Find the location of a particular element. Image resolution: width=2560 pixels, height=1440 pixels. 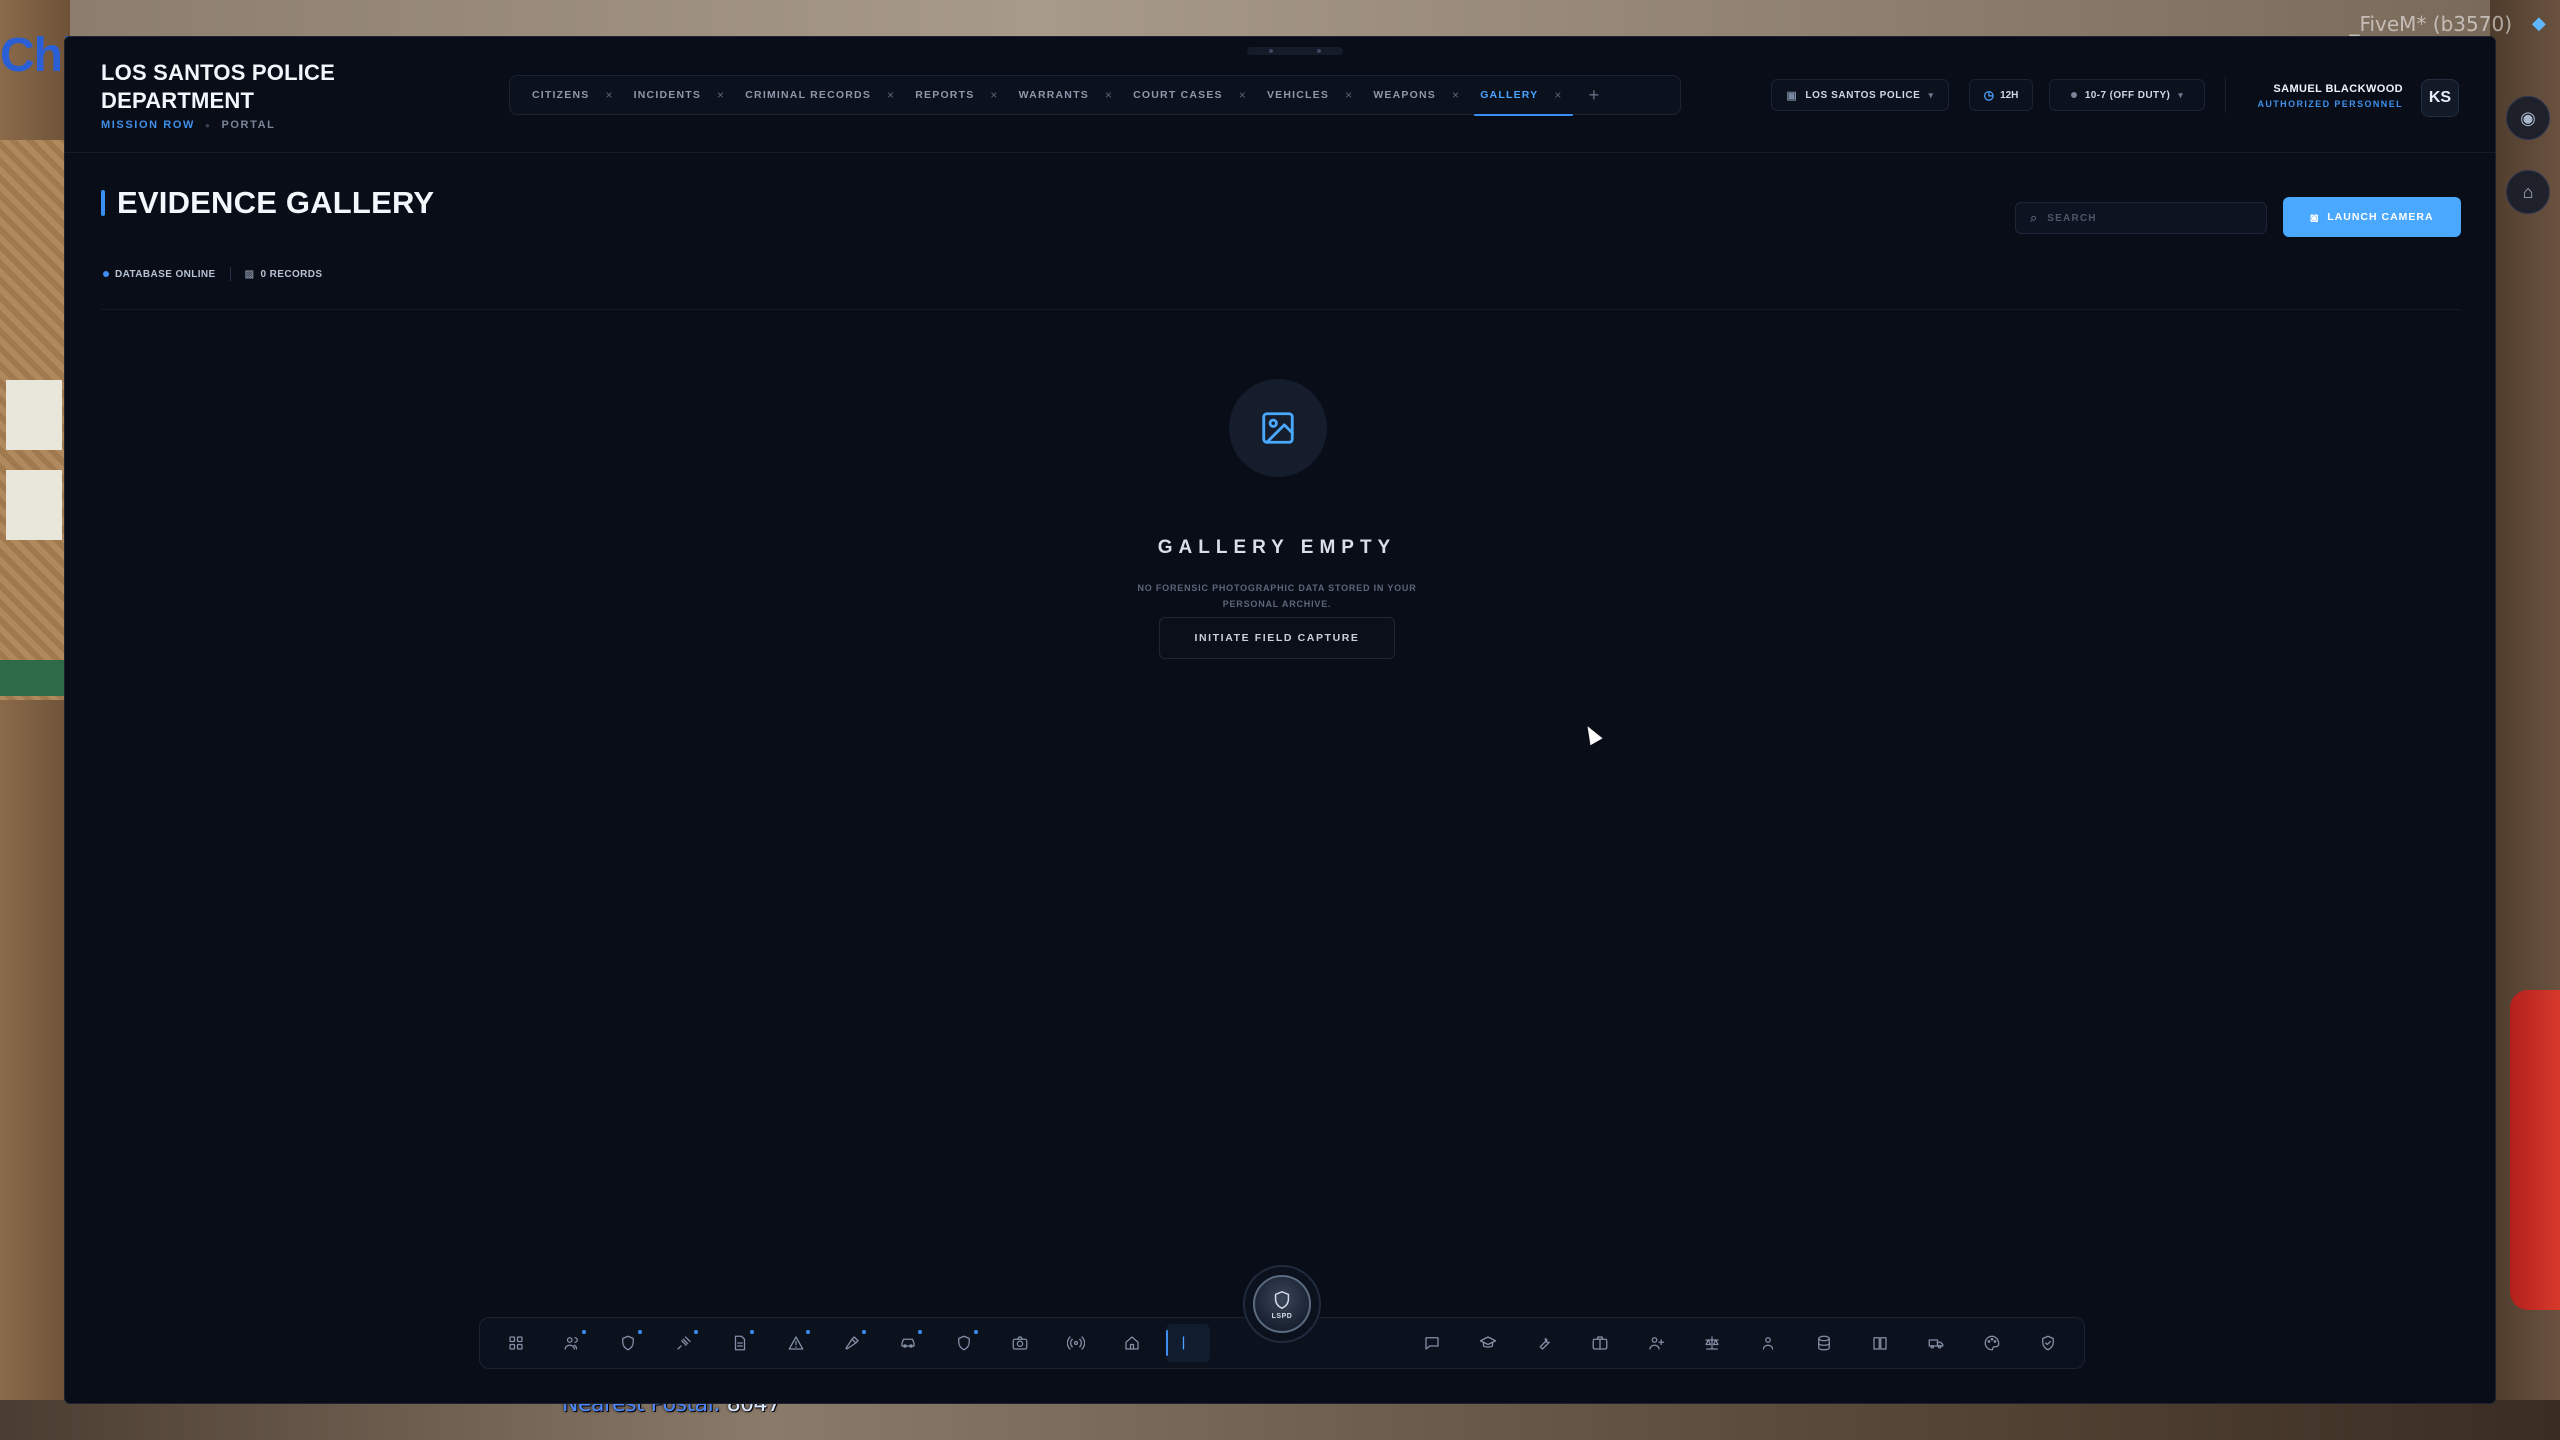

dock-wrench-button is located at coordinates (1544, 1343).